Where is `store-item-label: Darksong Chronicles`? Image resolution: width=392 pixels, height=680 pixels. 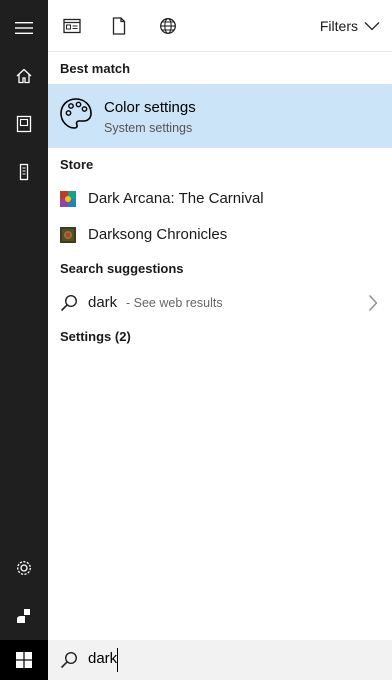
store-item-label: Darksong Chronicles is located at coordinates (158, 234).